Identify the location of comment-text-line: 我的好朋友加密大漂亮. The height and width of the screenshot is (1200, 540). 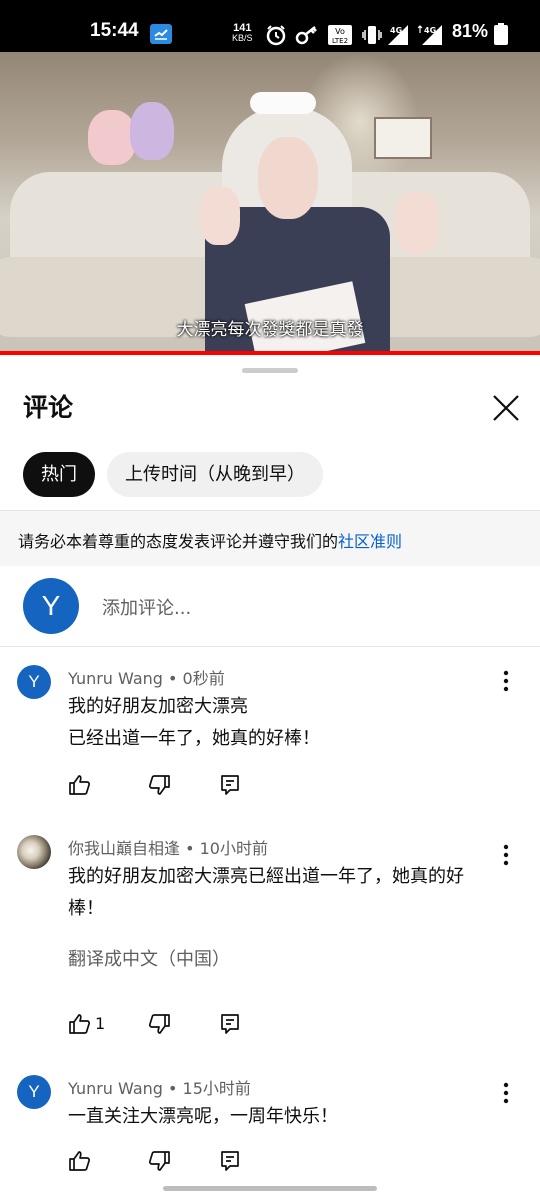
(158, 706).